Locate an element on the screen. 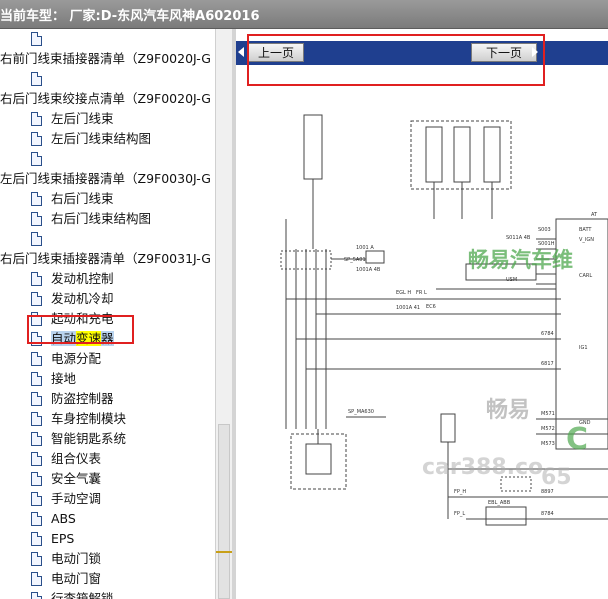  wire-label: EBL_ABB is located at coordinates (499, 503).